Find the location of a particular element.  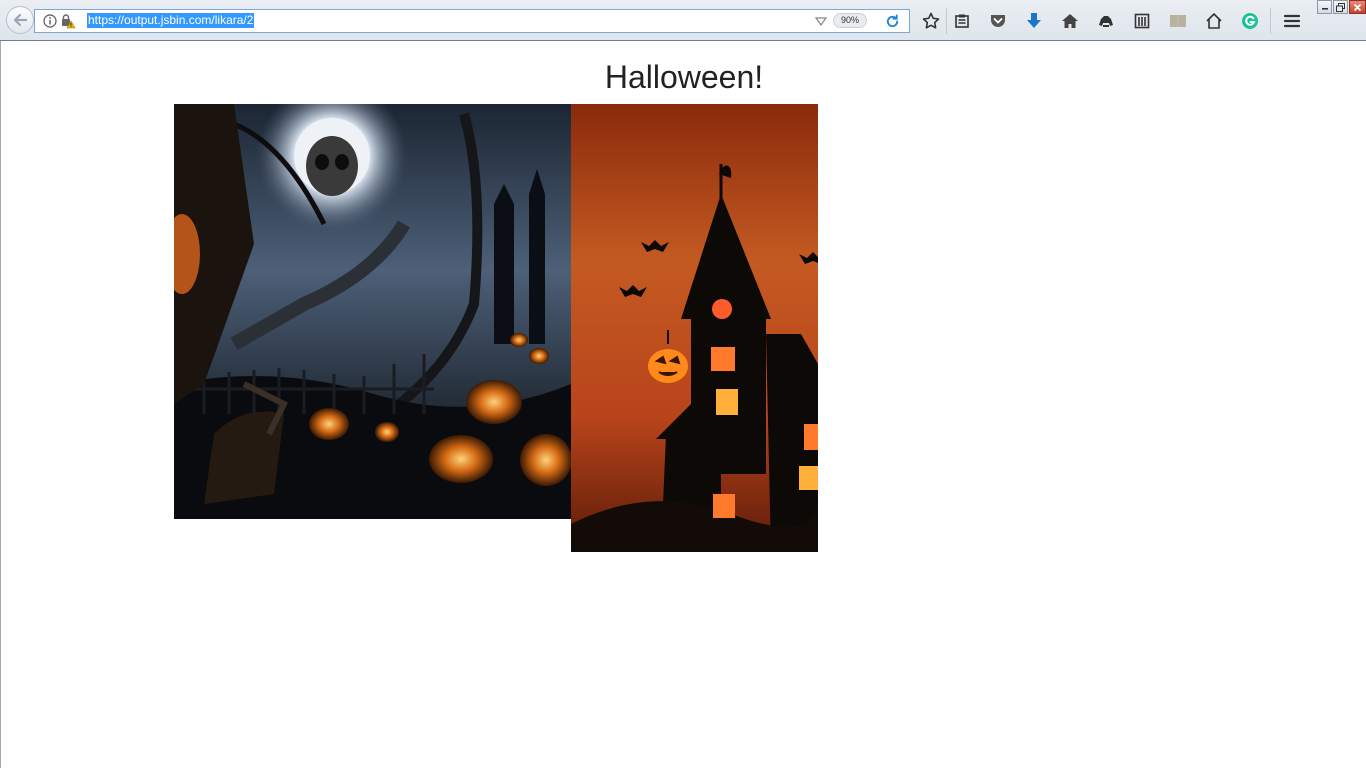

info-icon is located at coordinates (50, 21).